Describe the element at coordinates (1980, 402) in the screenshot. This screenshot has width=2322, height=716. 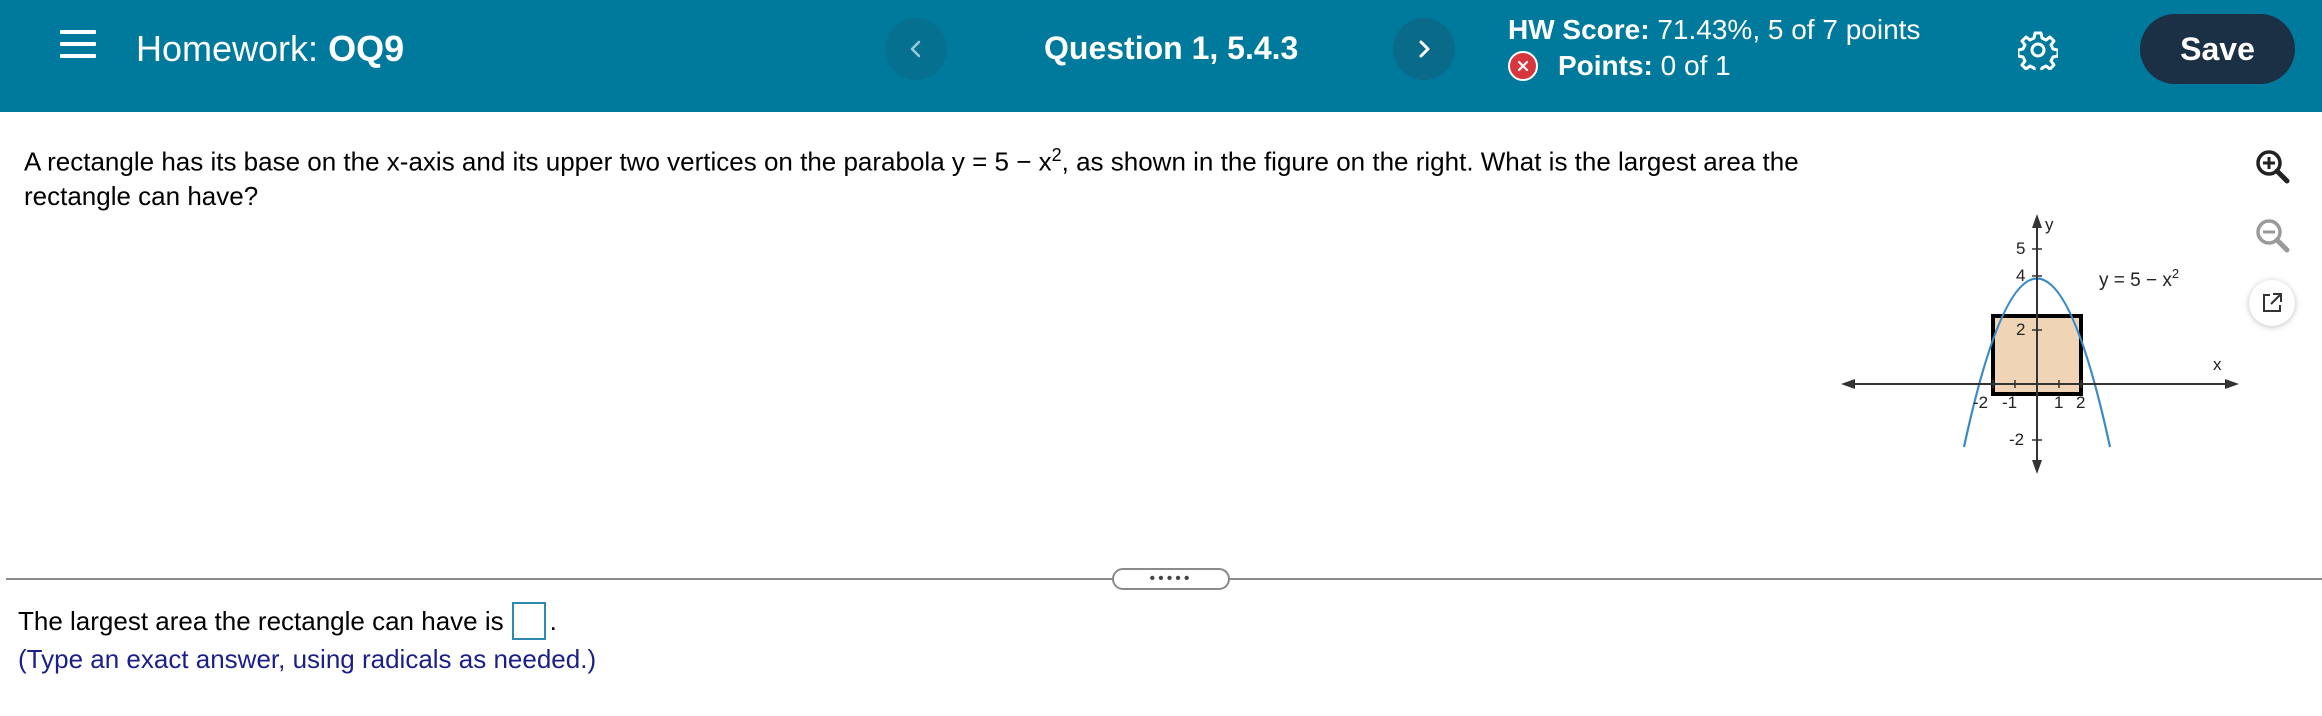
I see `x-tick-label: -2` at that location.